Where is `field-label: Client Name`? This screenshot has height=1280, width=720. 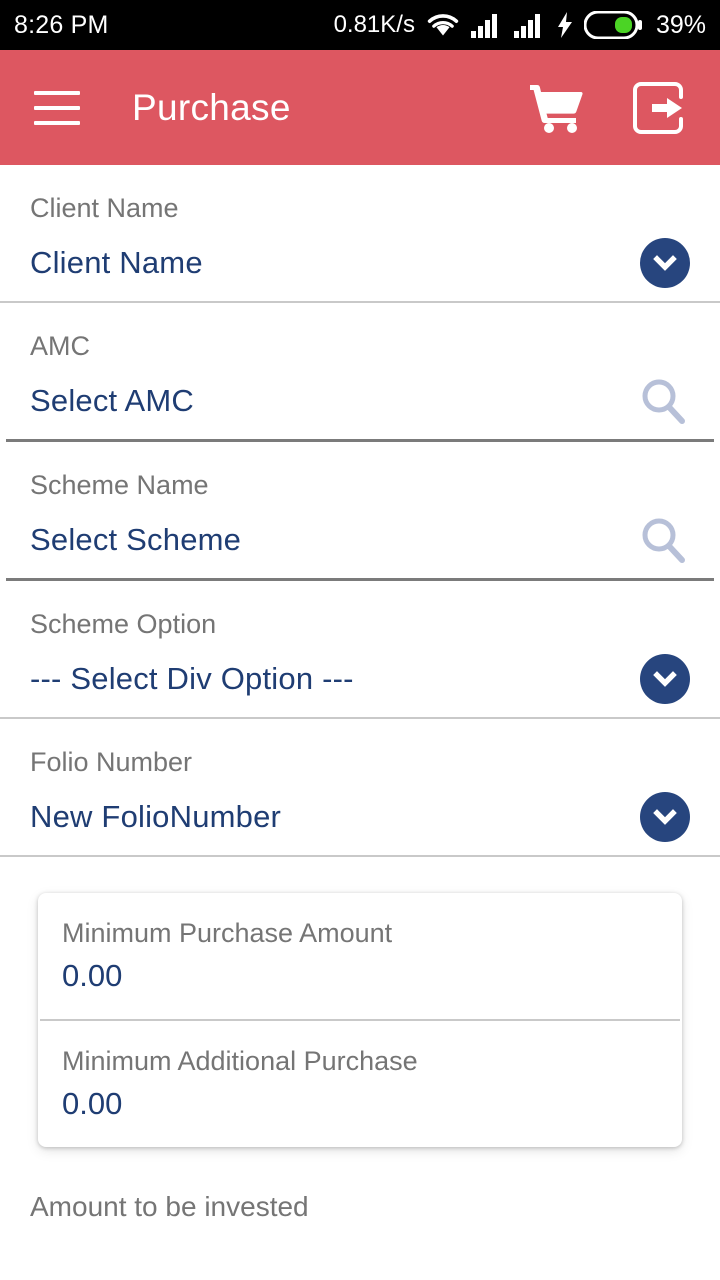 field-label: Client Name is located at coordinates (104, 208).